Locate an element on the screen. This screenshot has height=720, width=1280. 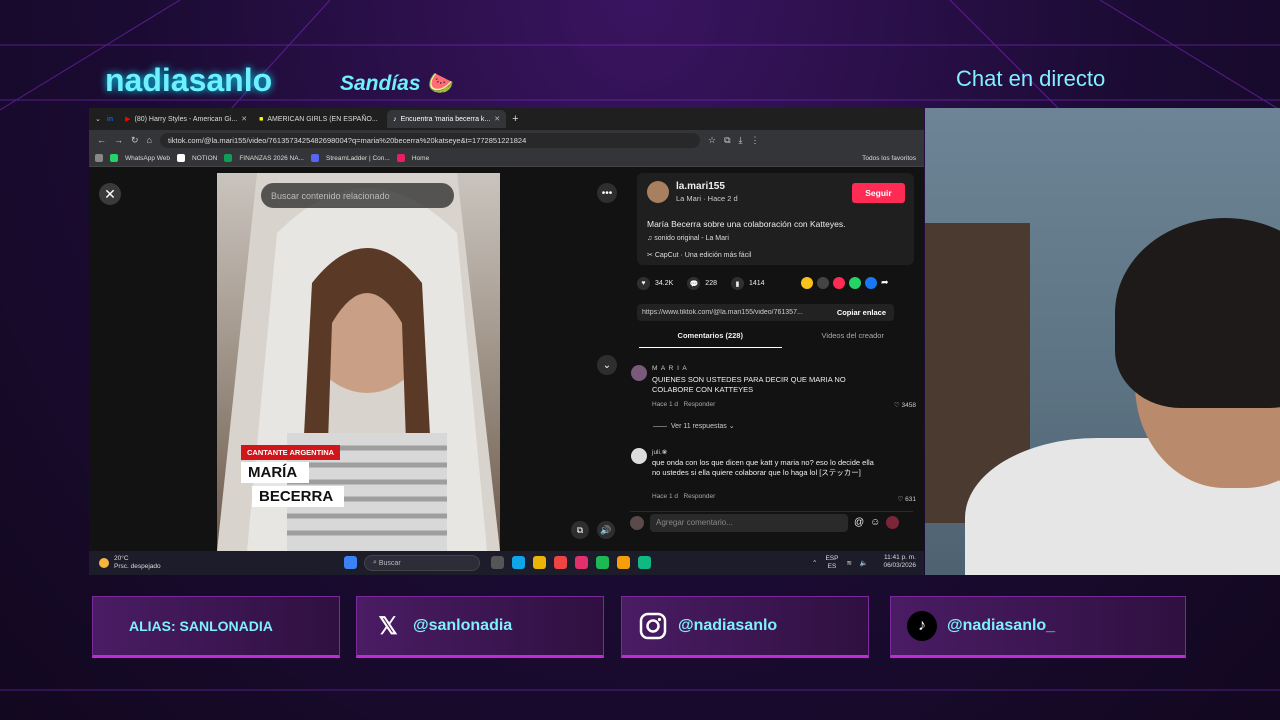
send-comment-button is located at coordinates (893, 522).